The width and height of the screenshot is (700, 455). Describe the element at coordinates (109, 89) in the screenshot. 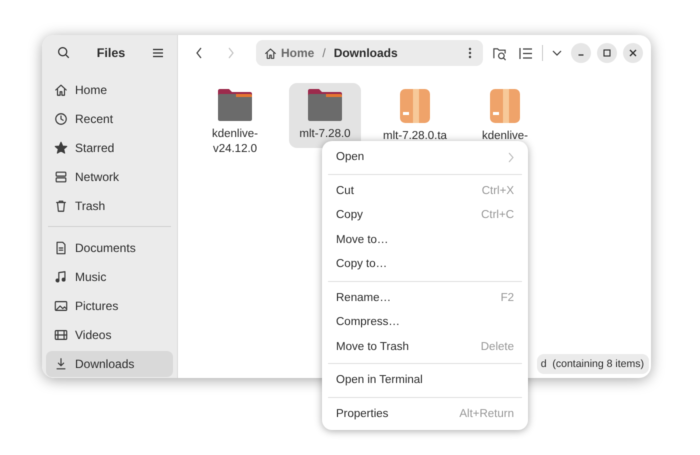

I see `sidebar-item: Home` at that location.